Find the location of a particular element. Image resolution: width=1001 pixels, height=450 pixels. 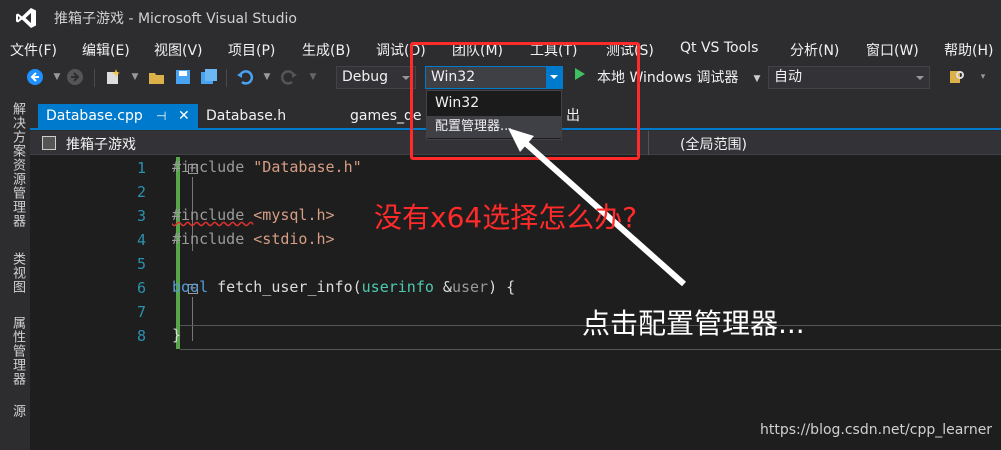

back-dropdown-icon: ▼ is located at coordinates (57, 77).